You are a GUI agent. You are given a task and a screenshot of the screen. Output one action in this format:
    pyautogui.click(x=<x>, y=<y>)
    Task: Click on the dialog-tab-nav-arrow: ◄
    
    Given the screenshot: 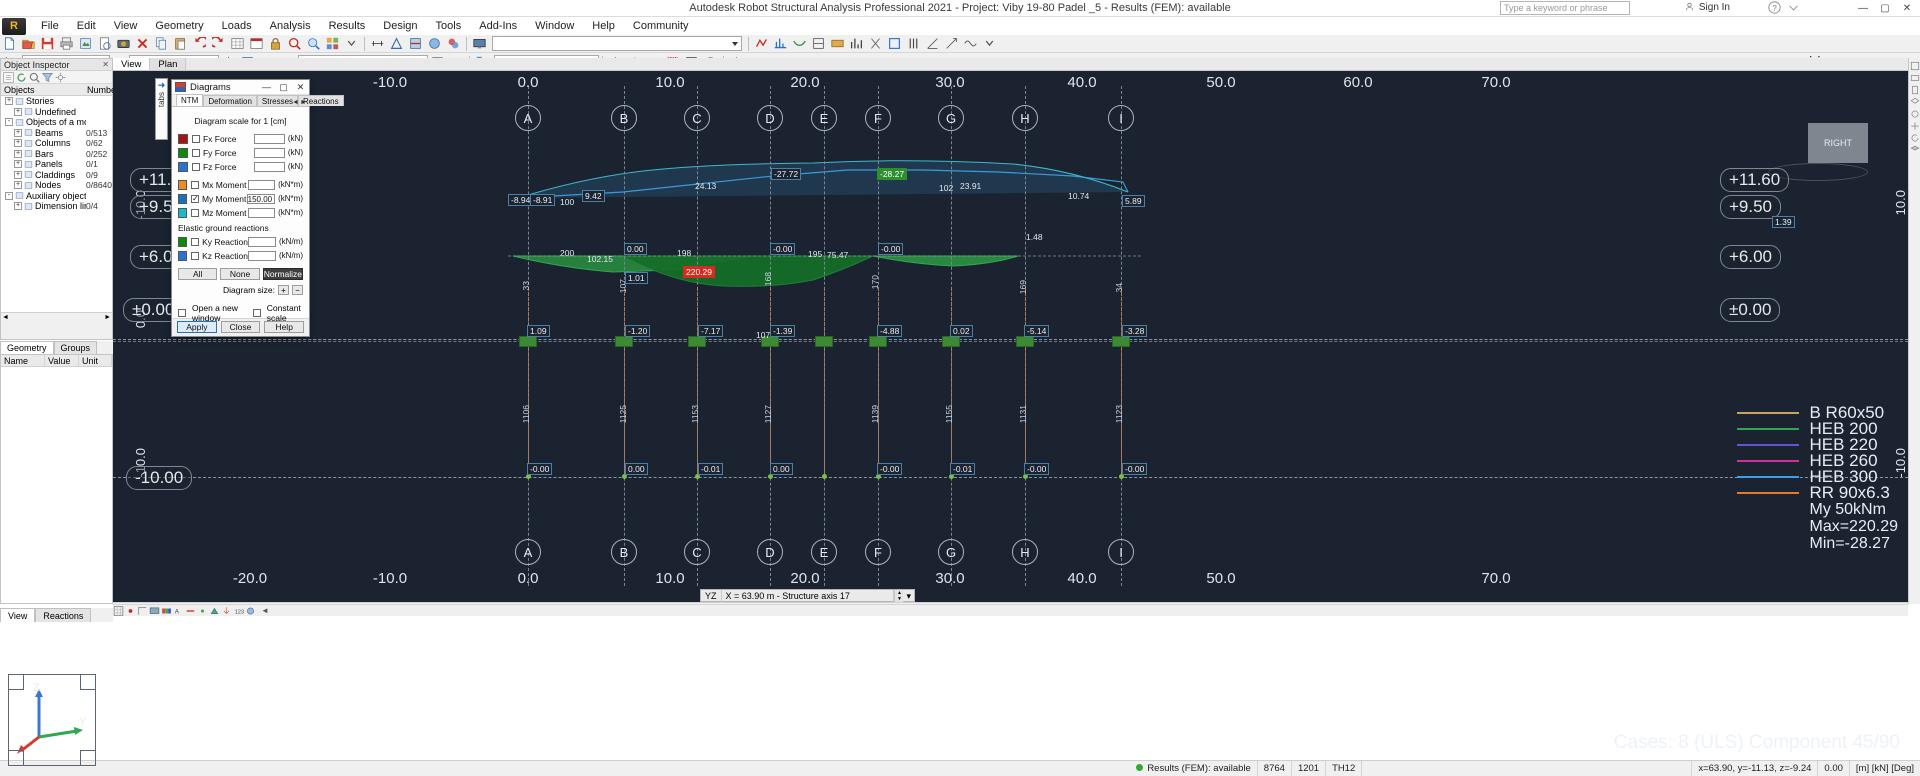 What is the action you would take?
    pyautogui.click(x=295, y=102)
    